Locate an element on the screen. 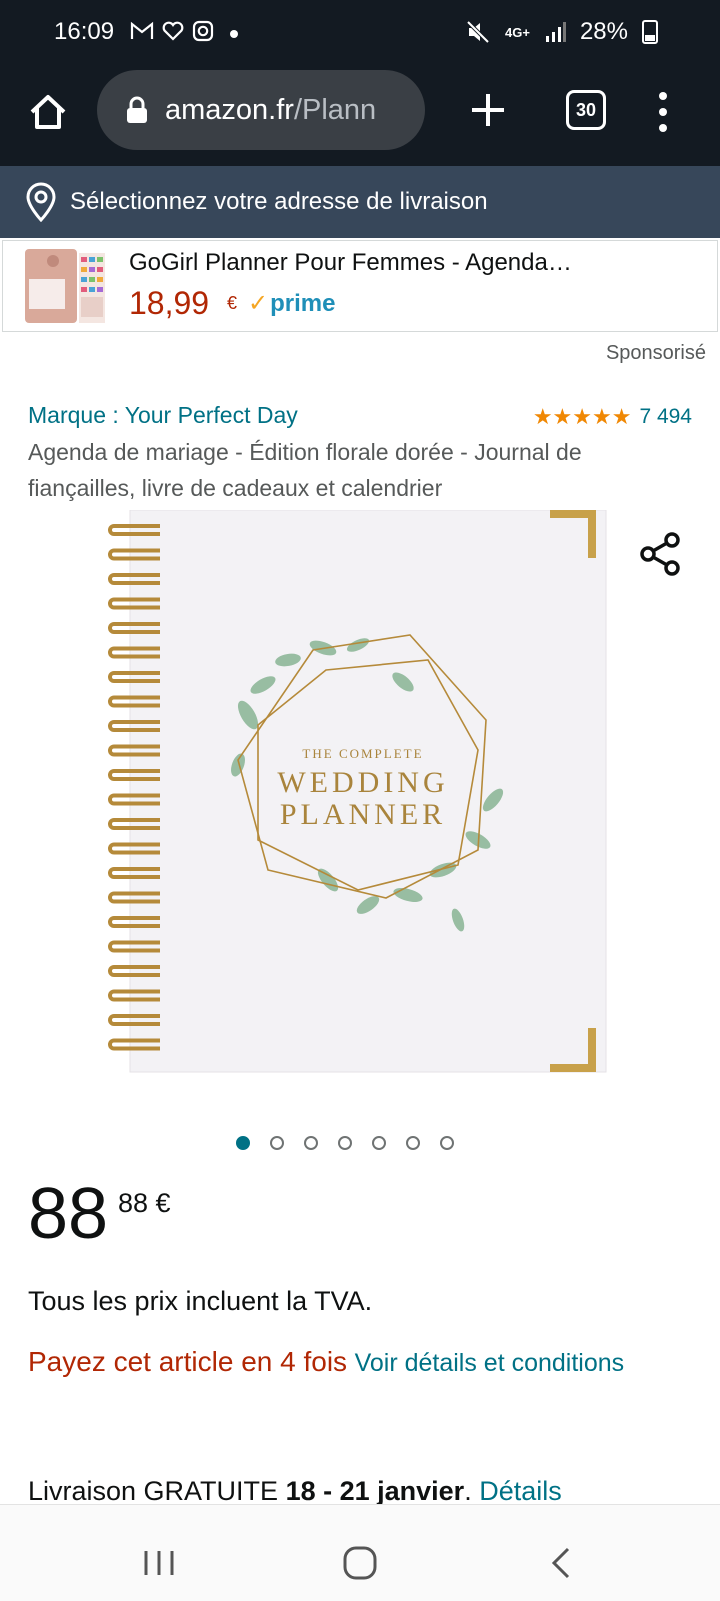  lock-icon is located at coordinates (137, 109).